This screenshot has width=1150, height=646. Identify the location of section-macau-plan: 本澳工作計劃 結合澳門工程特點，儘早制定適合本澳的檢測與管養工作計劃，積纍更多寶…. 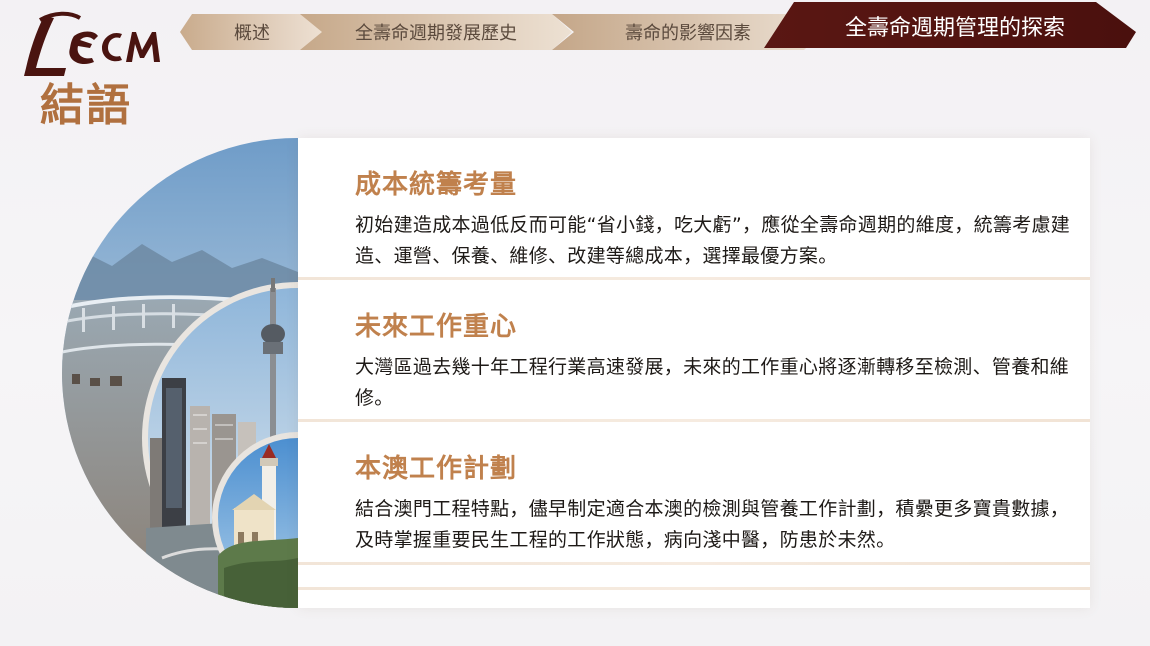
(694, 492).